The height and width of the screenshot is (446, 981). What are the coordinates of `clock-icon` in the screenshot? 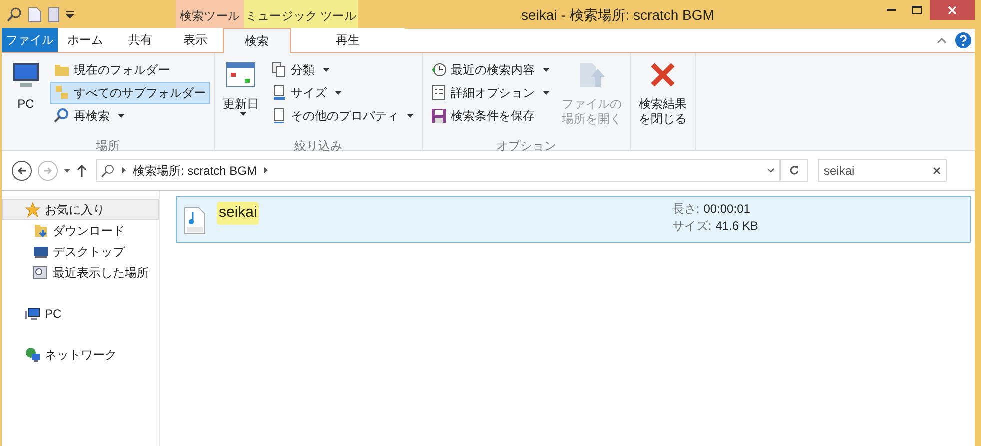 It's located at (439, 70).